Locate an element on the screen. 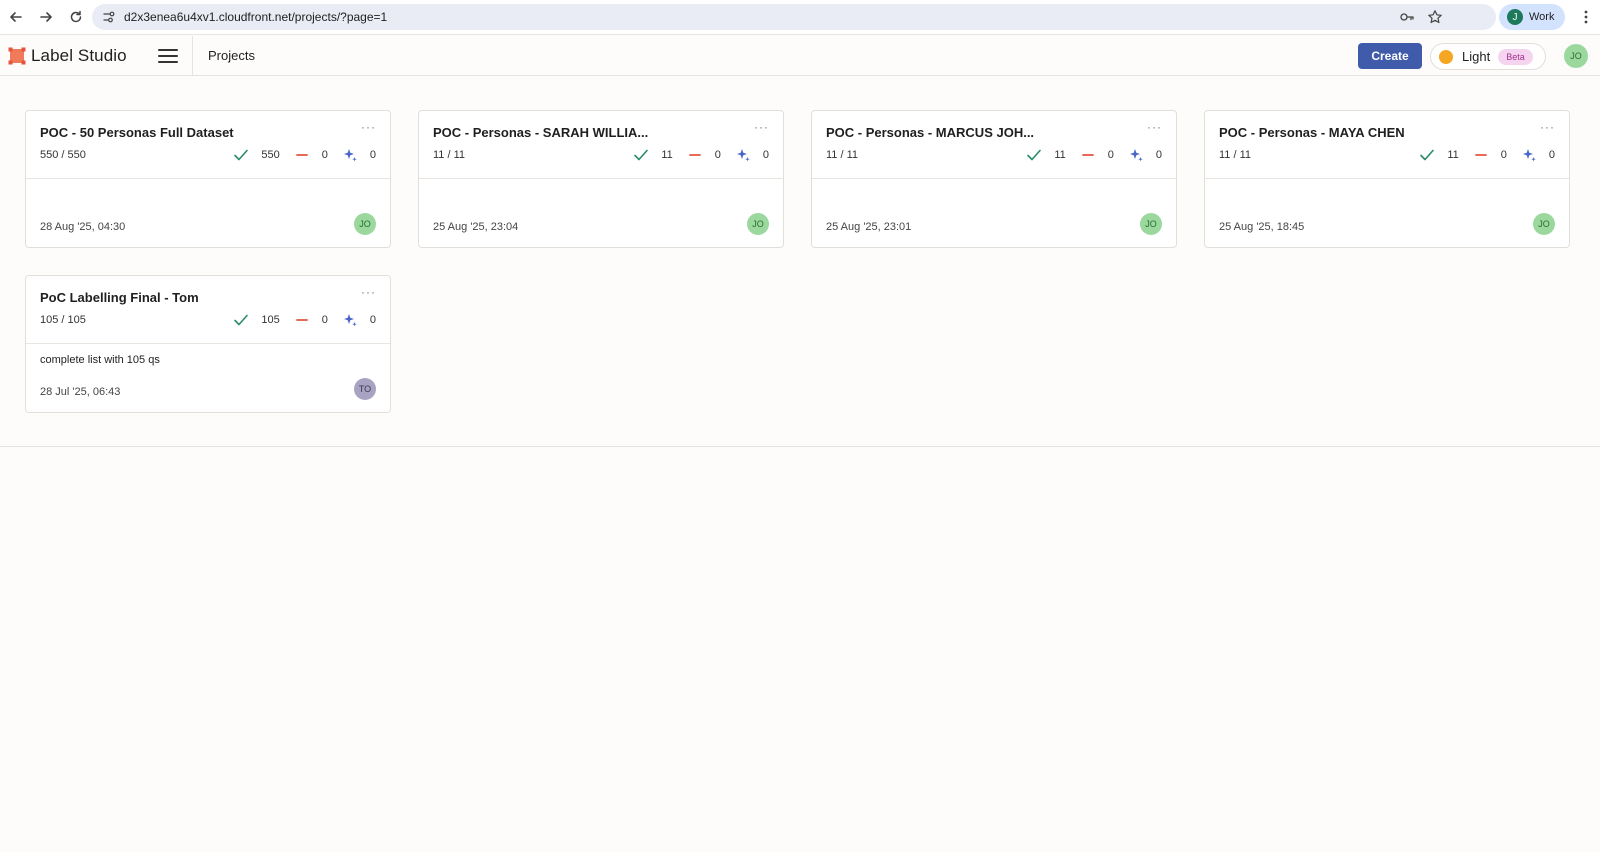 The height and width of the screenshot is (852, 1600). project-date: 25 Aug '25, 23:04 is located at coordinates (476, 227).